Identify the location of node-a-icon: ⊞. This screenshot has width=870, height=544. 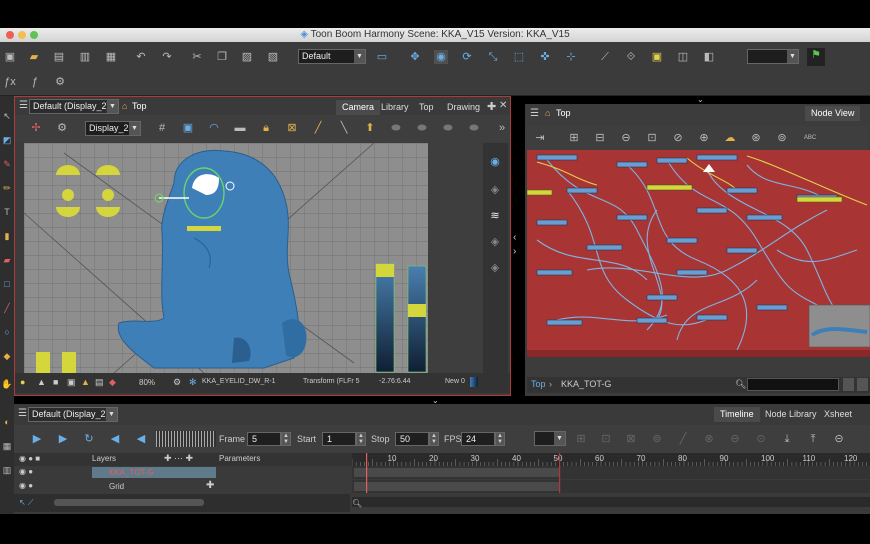
(574, 138).